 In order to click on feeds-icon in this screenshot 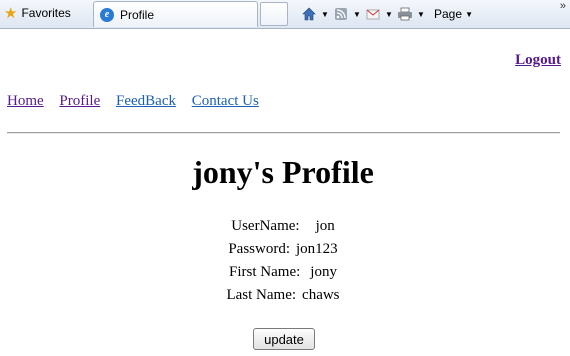, I will do `click(341, 14)`.